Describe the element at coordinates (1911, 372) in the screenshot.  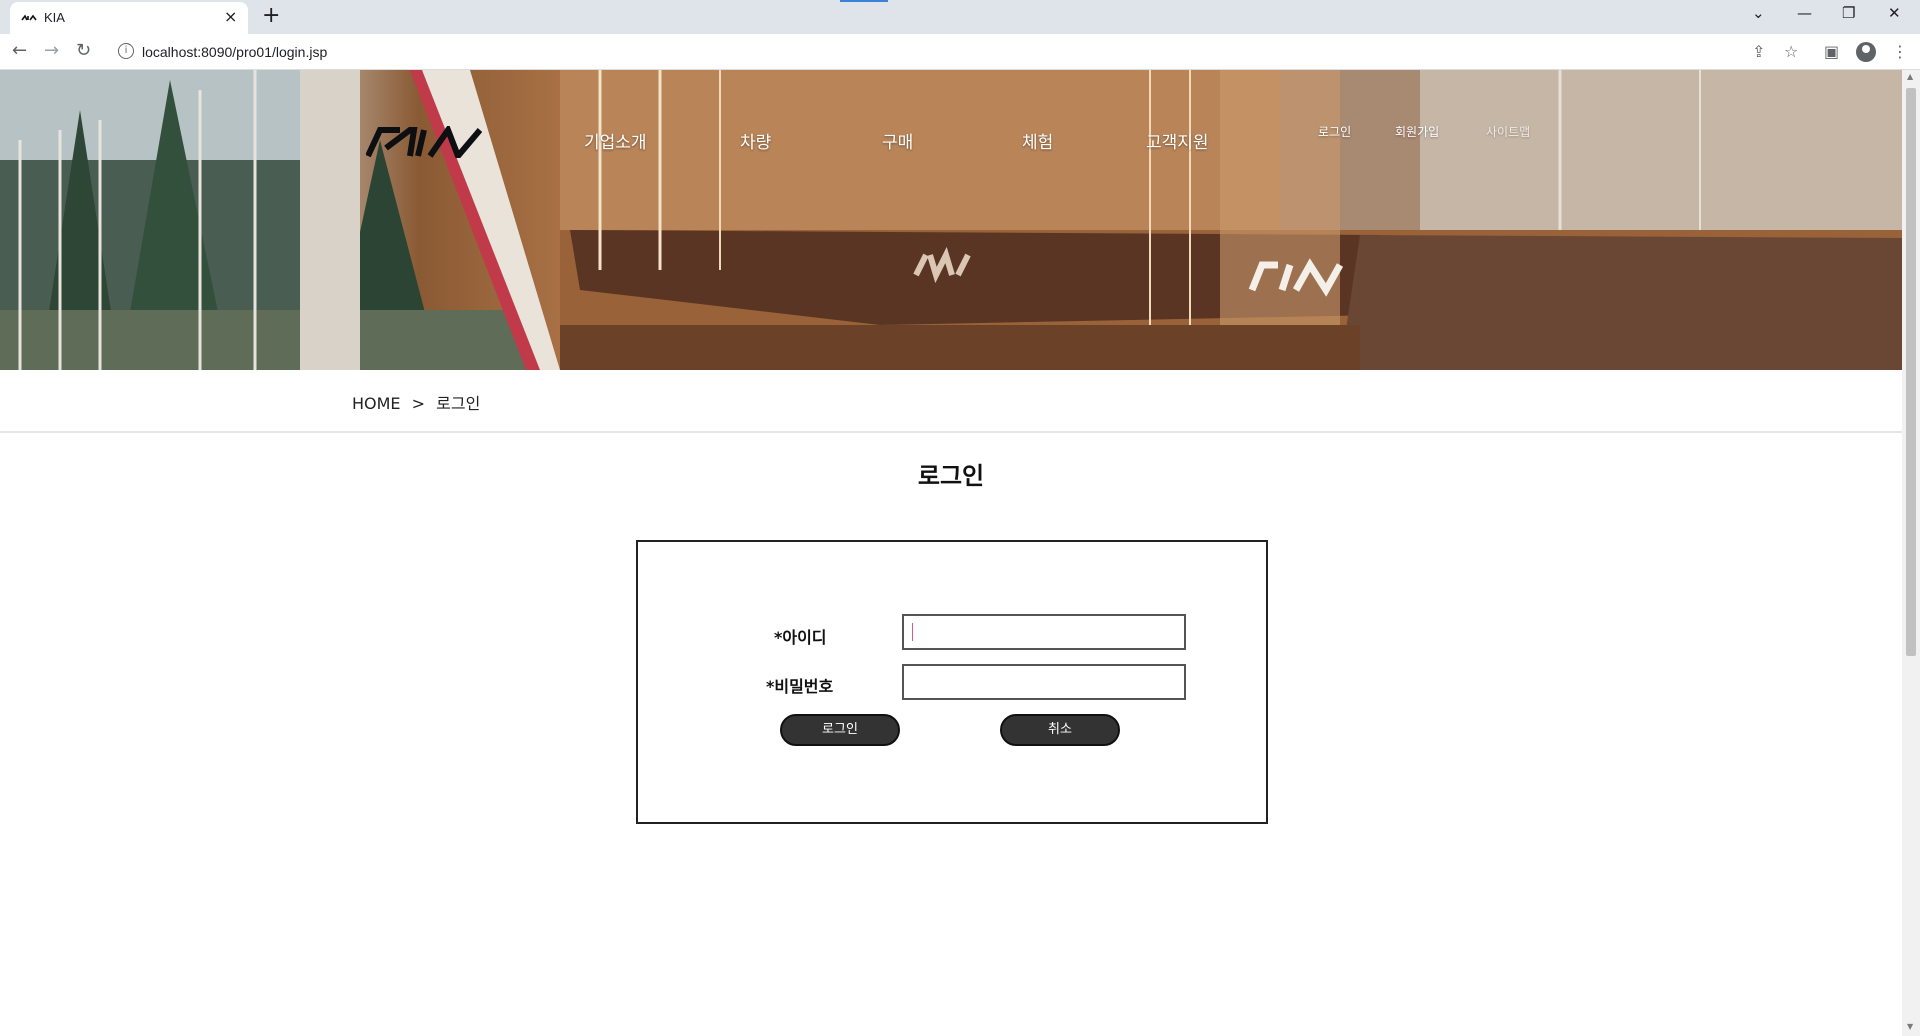
I see `scrollbar-thumb` at that location.